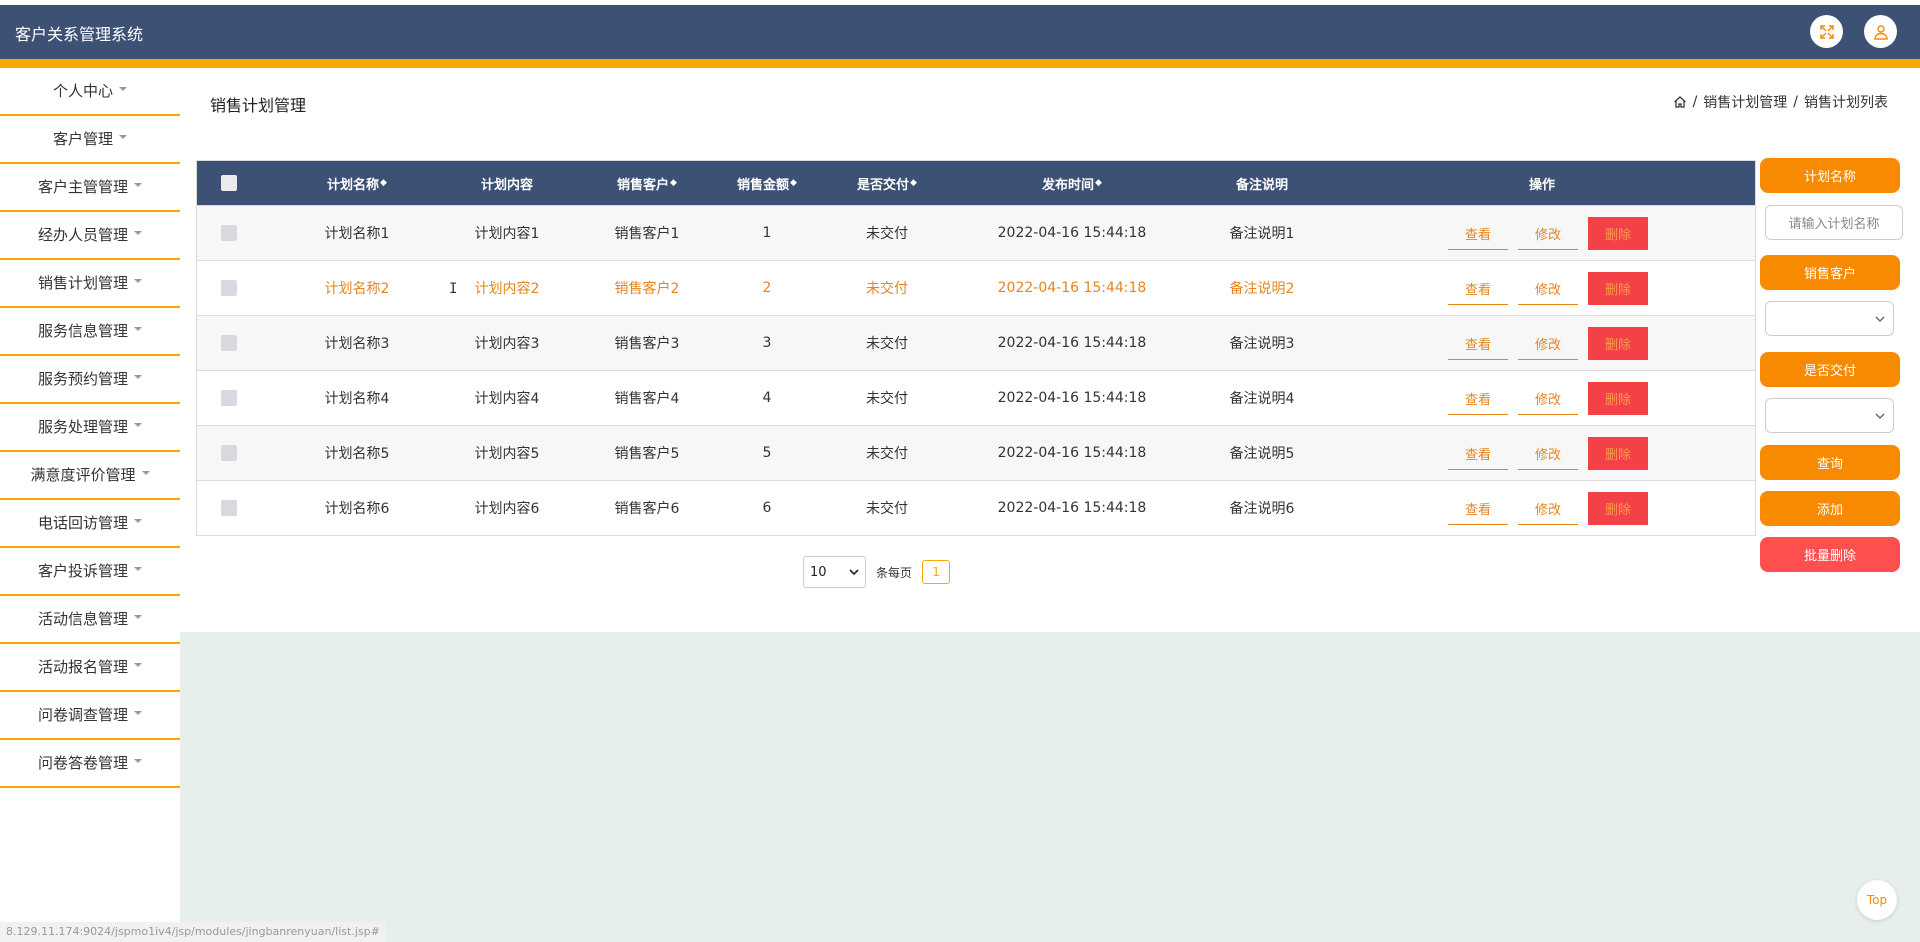 This screenshot has height=942, width=1920. I want to click on sidebar-item-customer: 客户管理, so click(90, 140).